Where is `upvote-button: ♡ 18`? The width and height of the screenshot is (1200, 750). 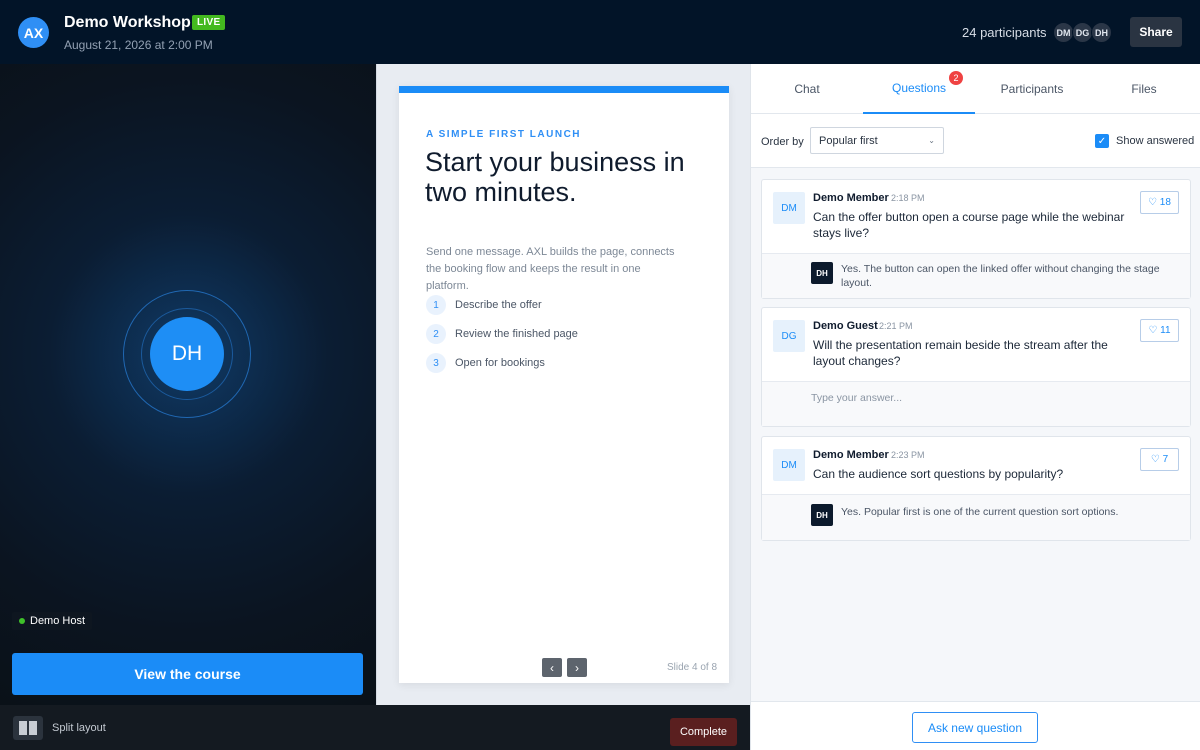 upvote-button: ♡ 18 is located at coordinates (1159, 202).